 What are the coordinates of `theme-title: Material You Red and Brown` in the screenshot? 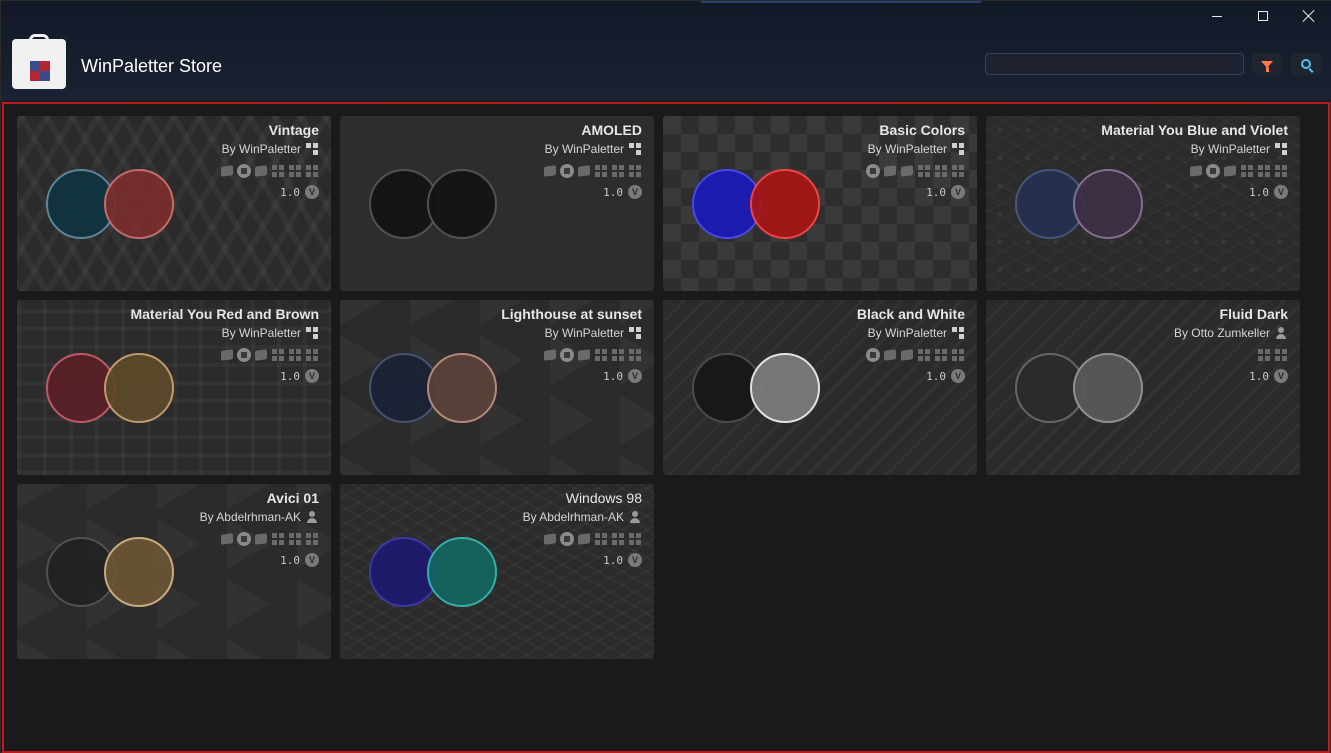 It's located at (224, 314).